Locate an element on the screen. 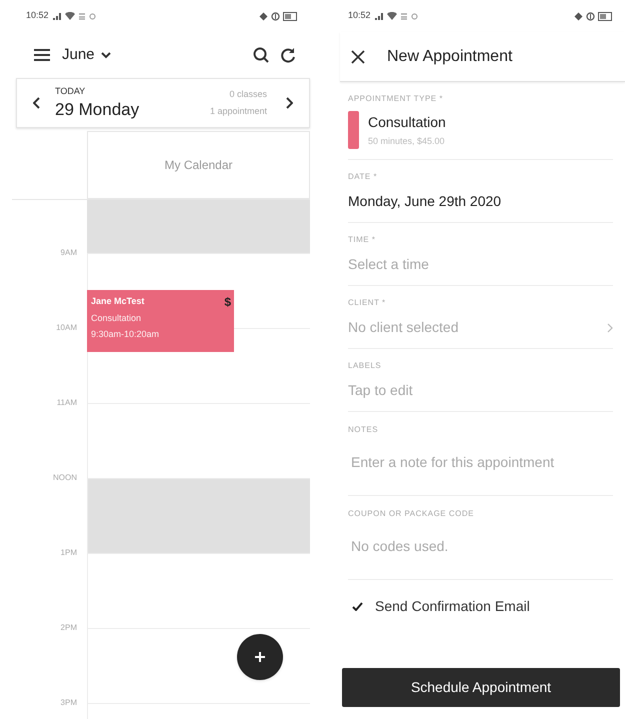  day-title: 29 Monday is located at coordinates (97, 109).